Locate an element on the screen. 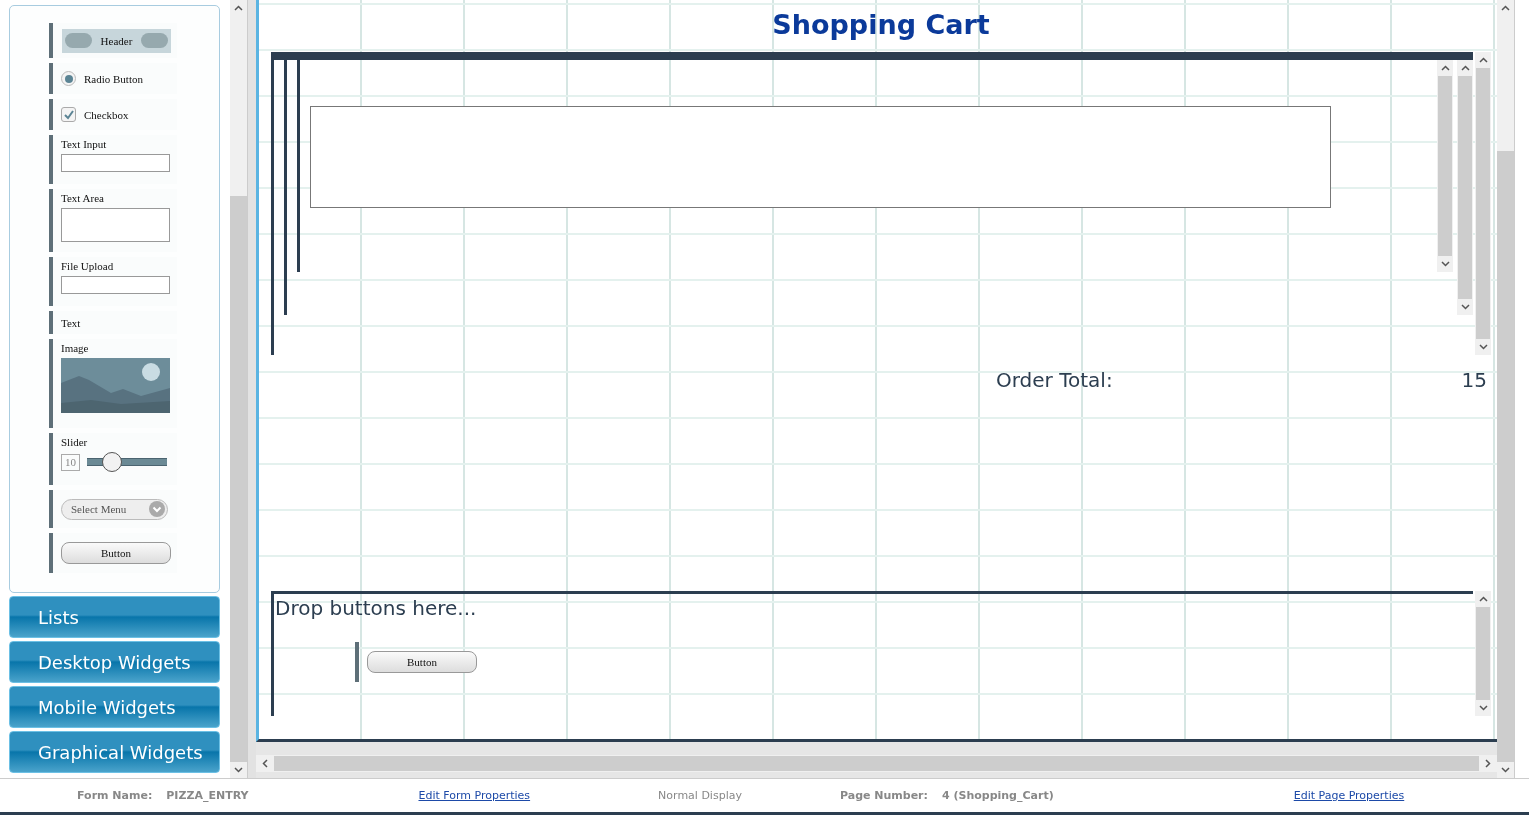  accordion-section: Mobile Widgets is located at coordinates (114, 707).